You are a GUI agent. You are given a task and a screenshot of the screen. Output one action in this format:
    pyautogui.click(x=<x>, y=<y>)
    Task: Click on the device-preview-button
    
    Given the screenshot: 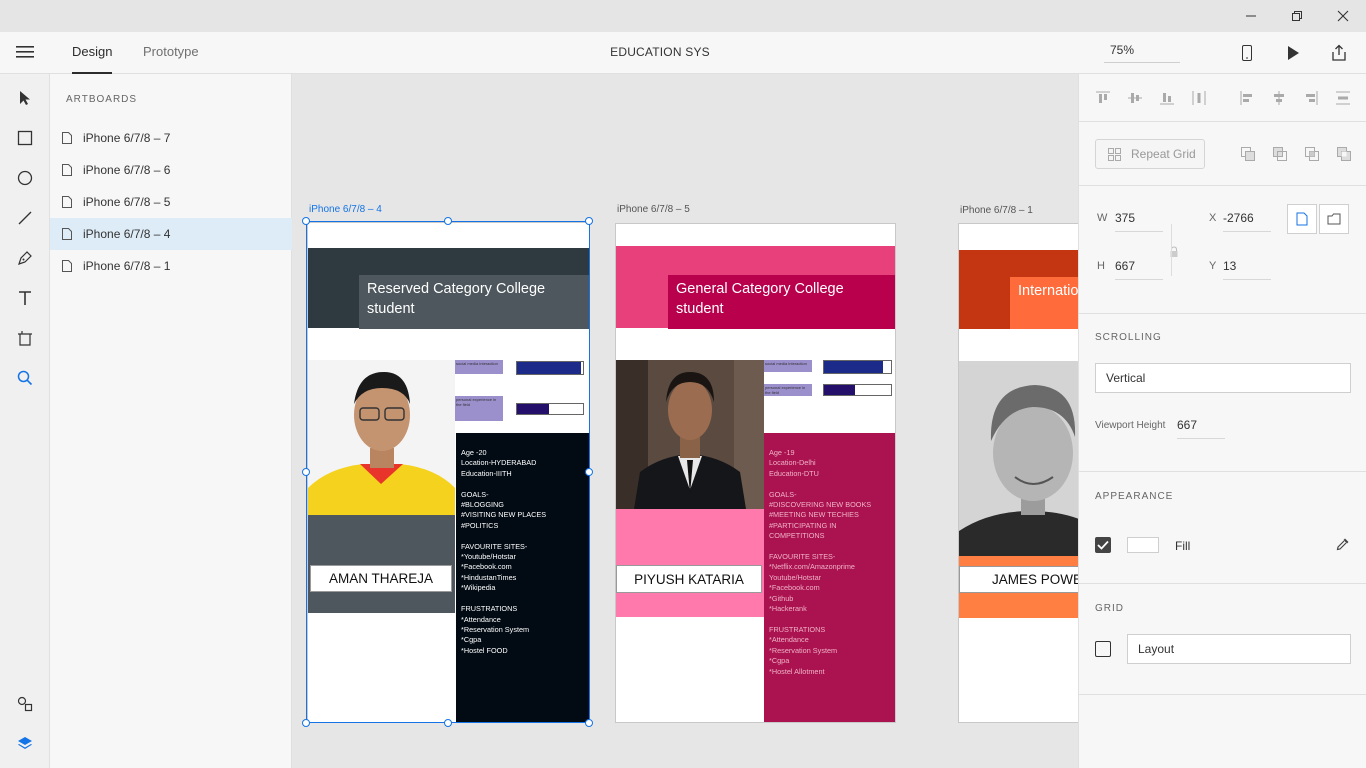 What is the action you would take?
    pyautogui.click(x=1247, y=53)
    